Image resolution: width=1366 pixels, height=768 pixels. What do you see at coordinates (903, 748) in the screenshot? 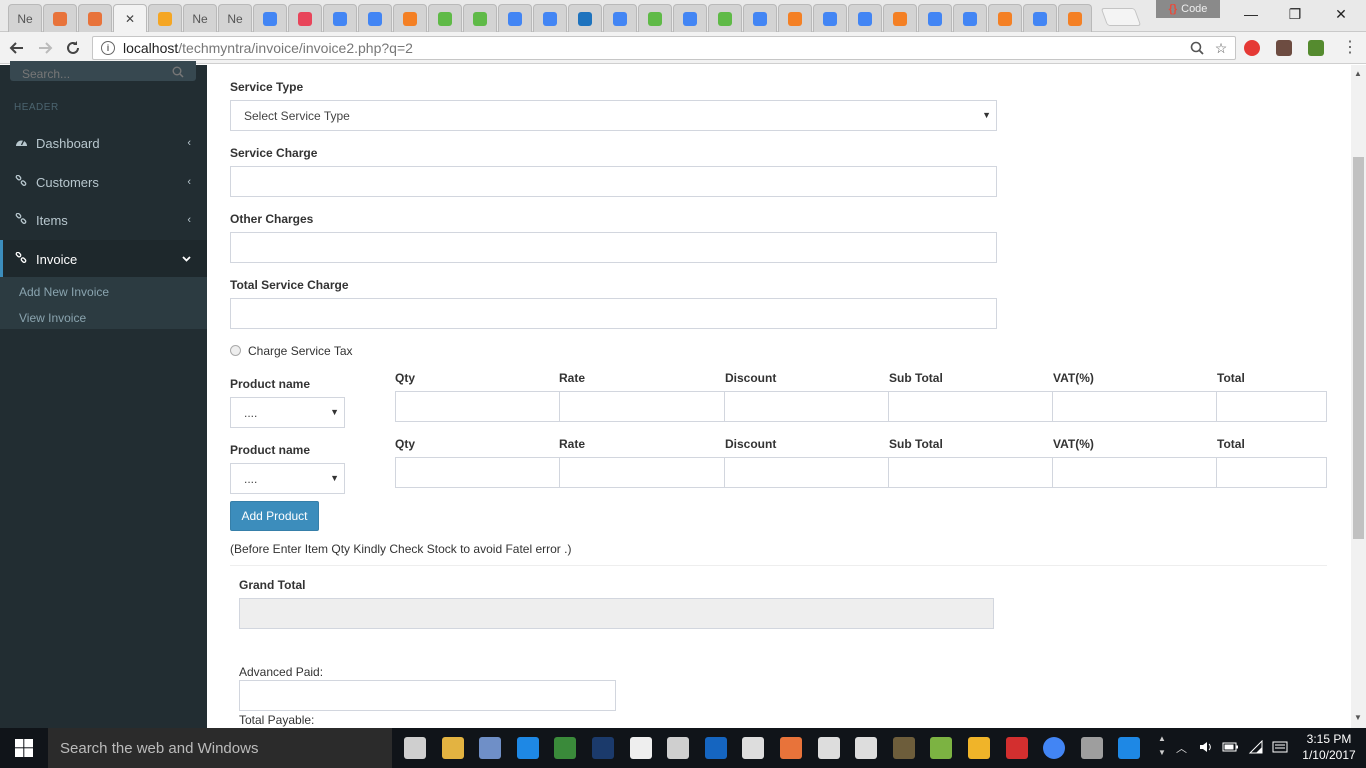
I see `sublime-icon` at bounding box center [903, 748].